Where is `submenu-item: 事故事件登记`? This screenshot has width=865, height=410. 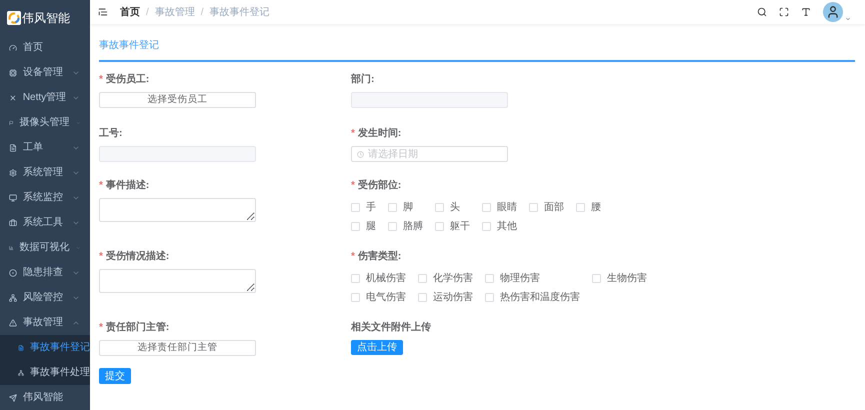 submenu-item: 事故事件登记 is located at coordinates (45, 347).